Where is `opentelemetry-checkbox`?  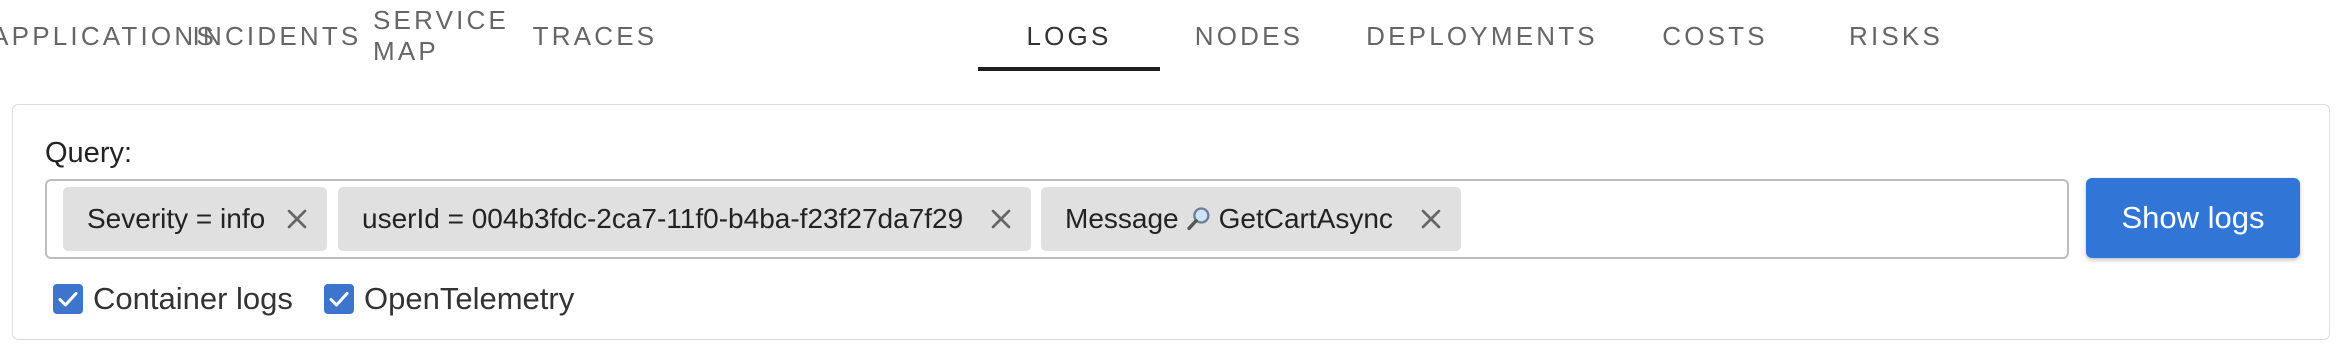
opentelemetry-checkbox is located at coordinates (339, 299).